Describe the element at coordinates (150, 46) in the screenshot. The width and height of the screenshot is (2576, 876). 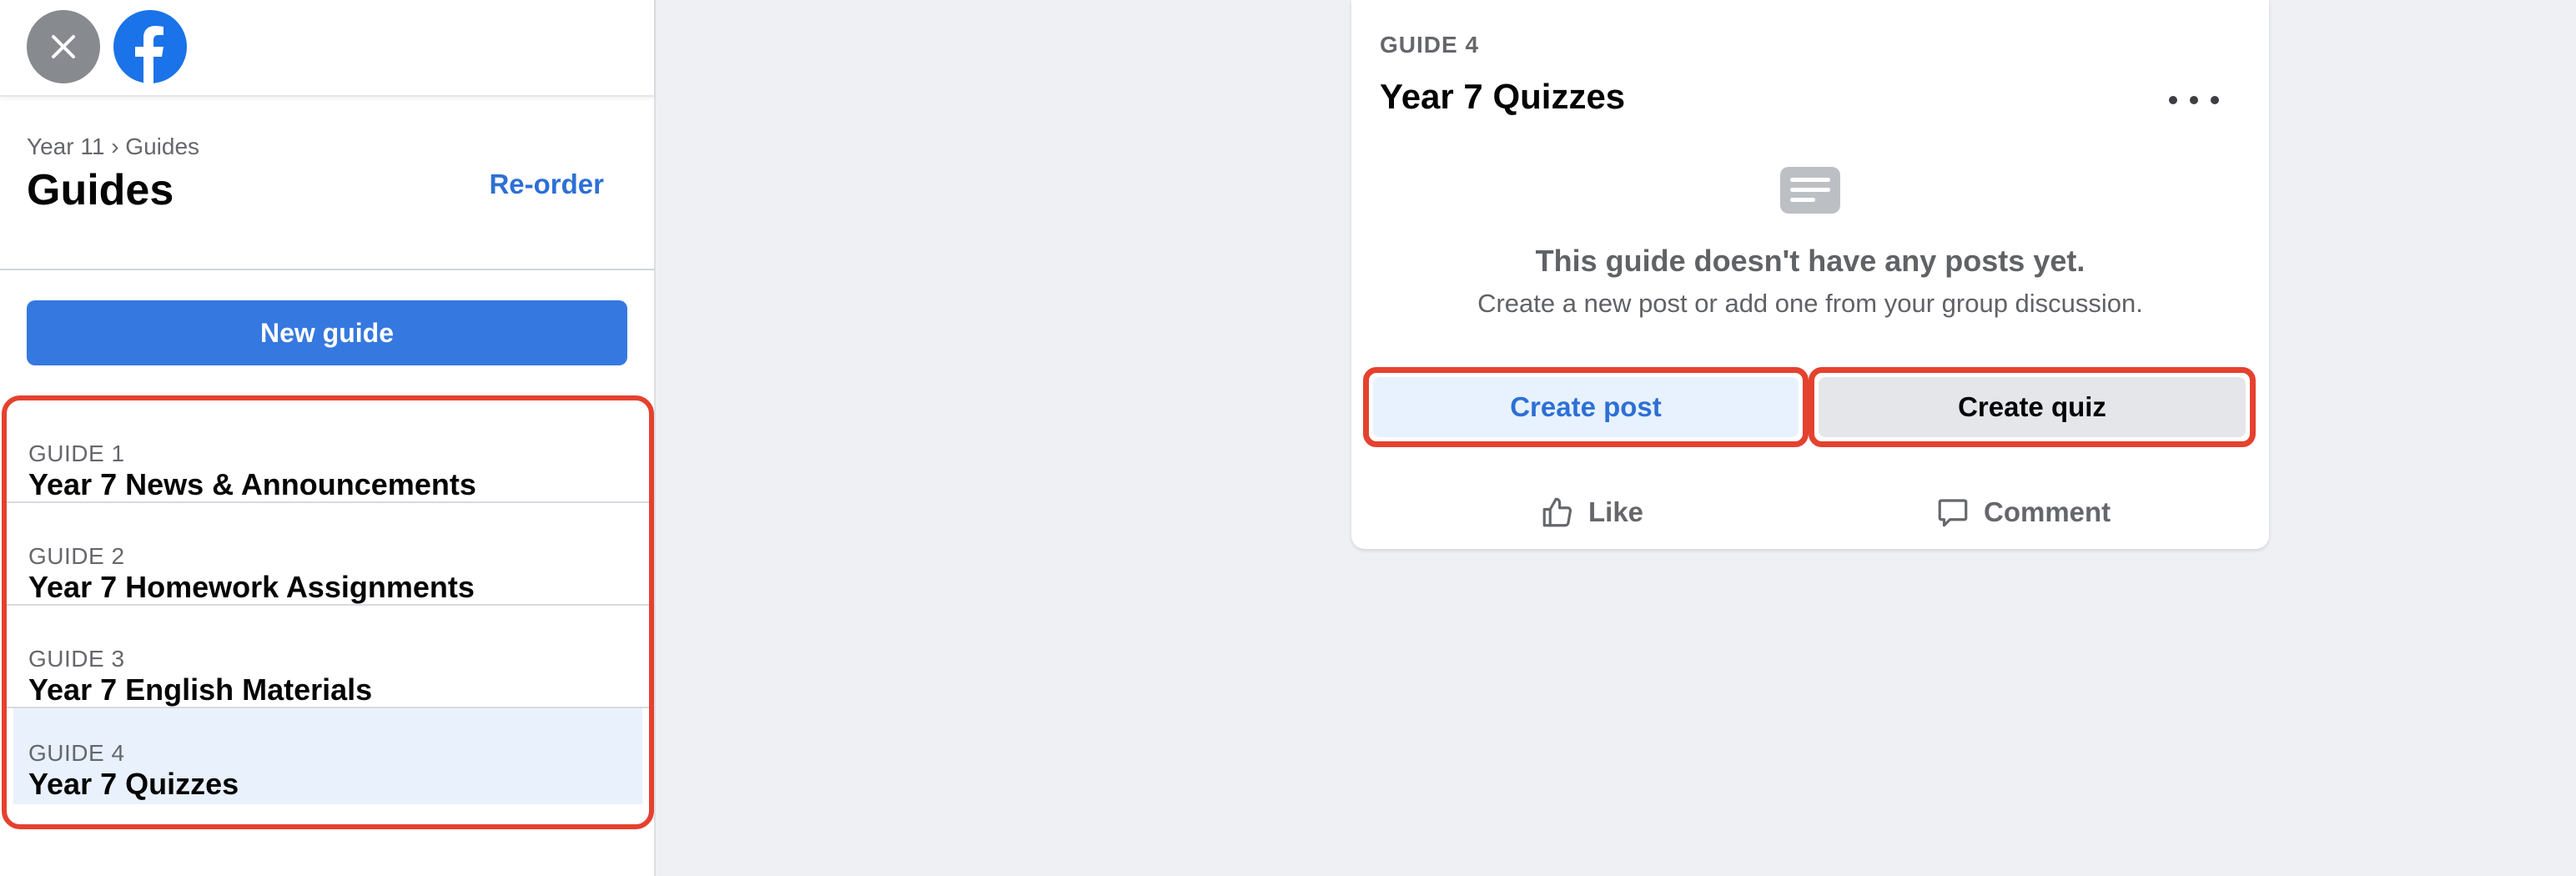
I see `facebook-logo-icon` at that location.